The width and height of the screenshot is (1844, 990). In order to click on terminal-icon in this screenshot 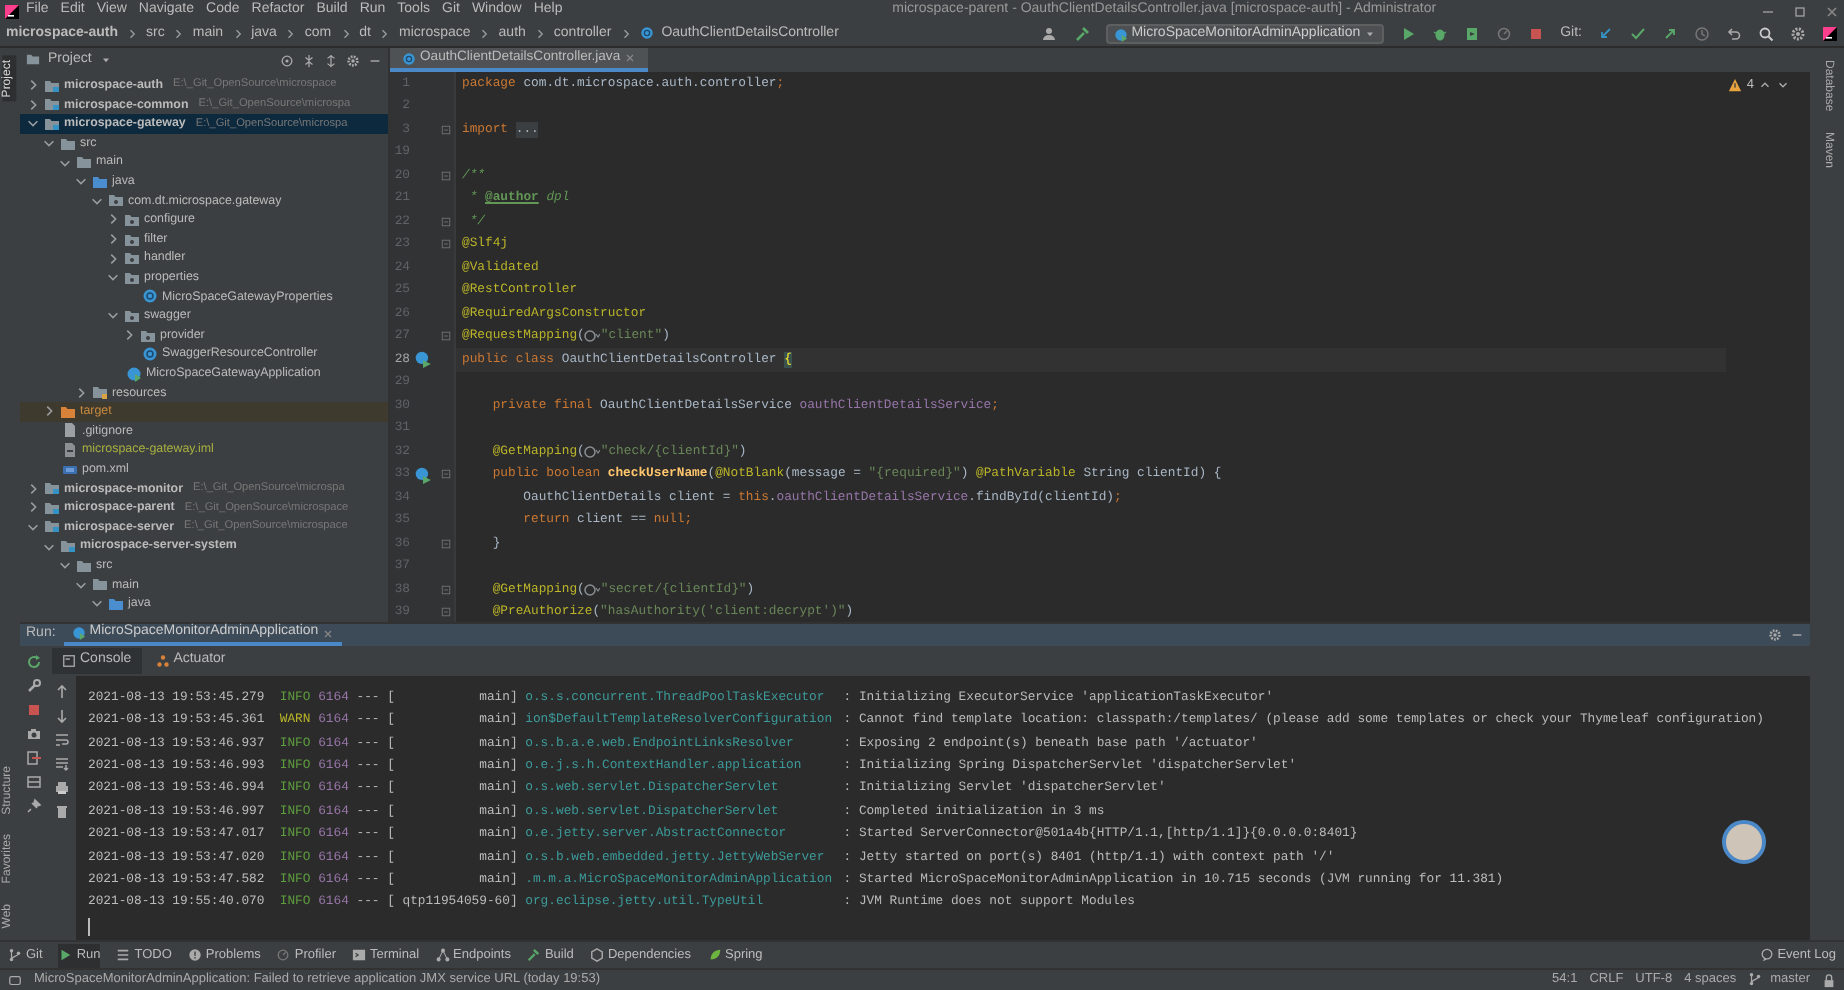, I will do `click(358, 955)`.